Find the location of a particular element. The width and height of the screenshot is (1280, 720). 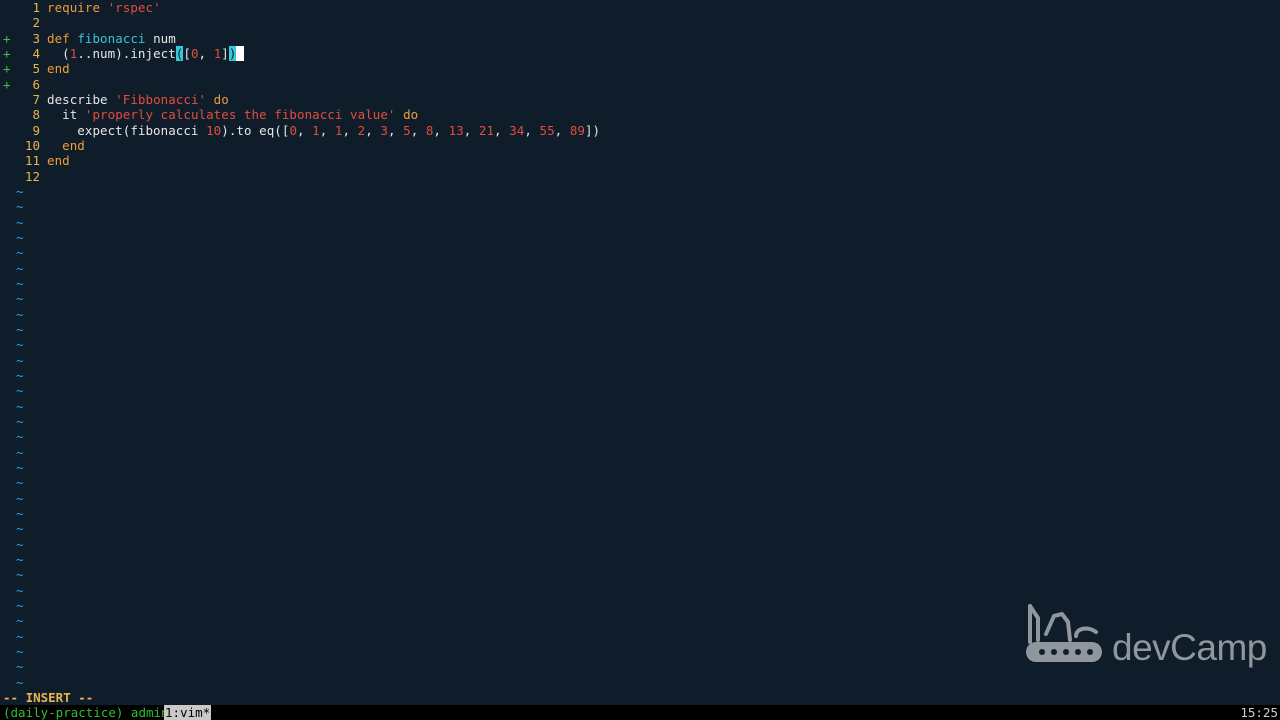

devcamp-watermark: devCamp is located at coordinates (1145, 635).